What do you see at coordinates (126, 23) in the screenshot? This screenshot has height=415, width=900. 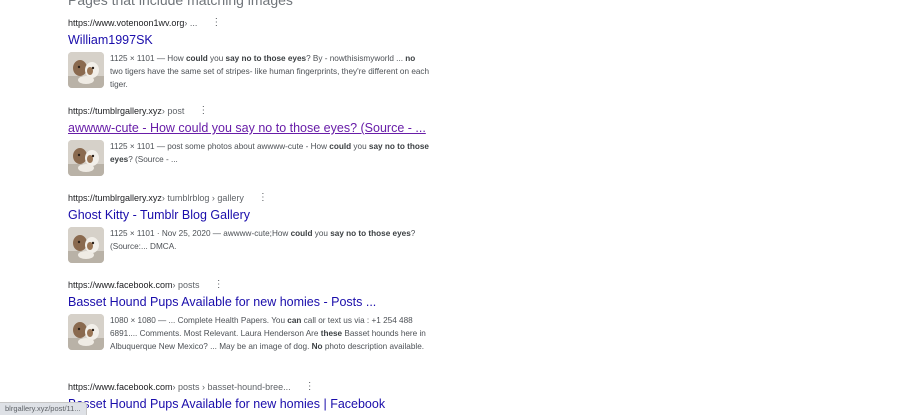 I see `result-url-host: https://www.votenoon1wv.org` at bounding box center [126, 23].